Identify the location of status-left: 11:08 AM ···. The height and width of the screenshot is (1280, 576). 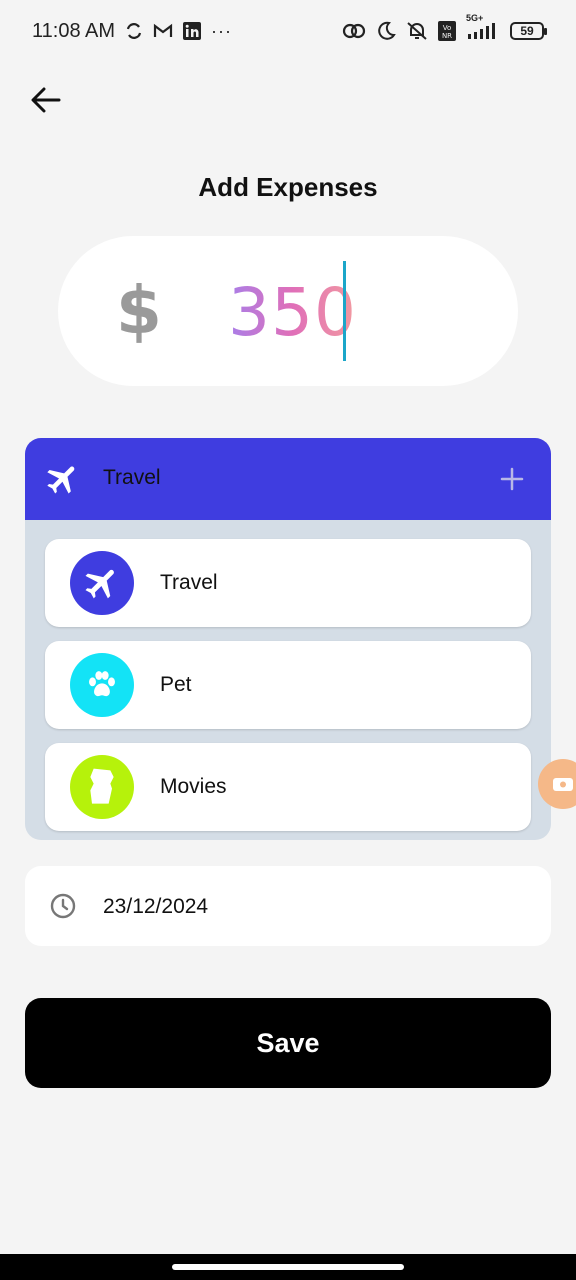
(132, 31).